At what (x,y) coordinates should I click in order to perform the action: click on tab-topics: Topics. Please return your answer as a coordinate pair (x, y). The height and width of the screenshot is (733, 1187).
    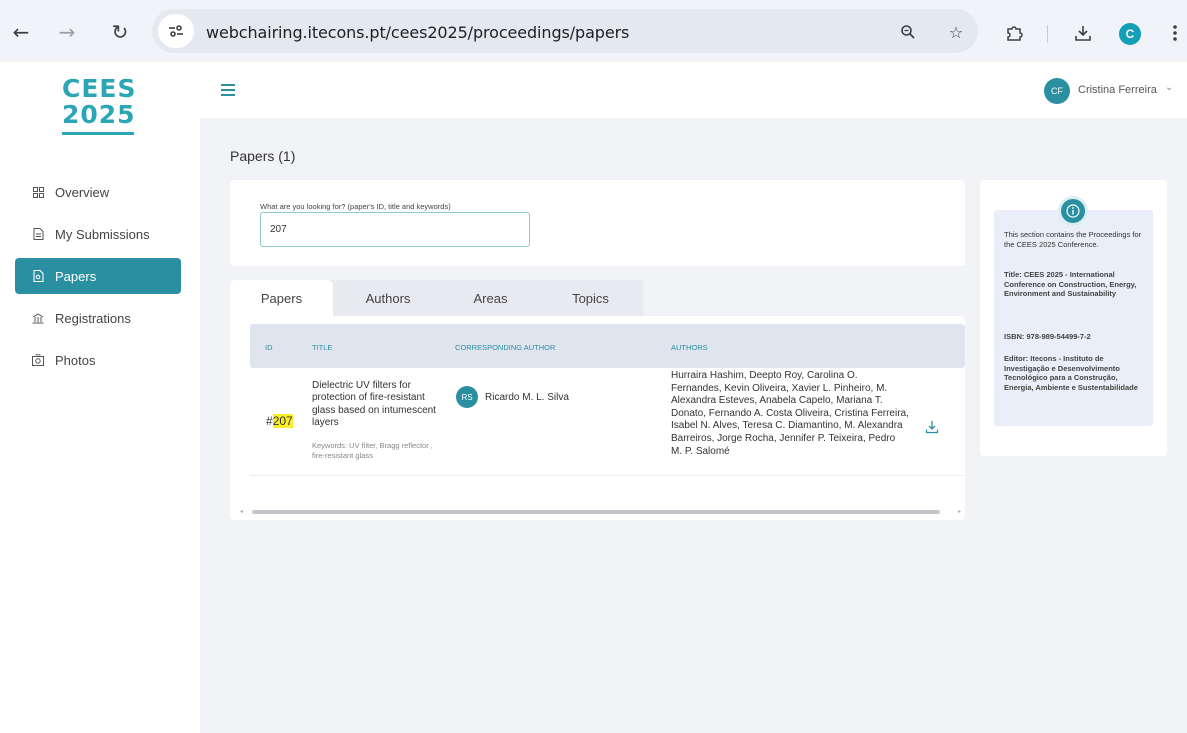
    Looking at the image, I should click on (590, 298).